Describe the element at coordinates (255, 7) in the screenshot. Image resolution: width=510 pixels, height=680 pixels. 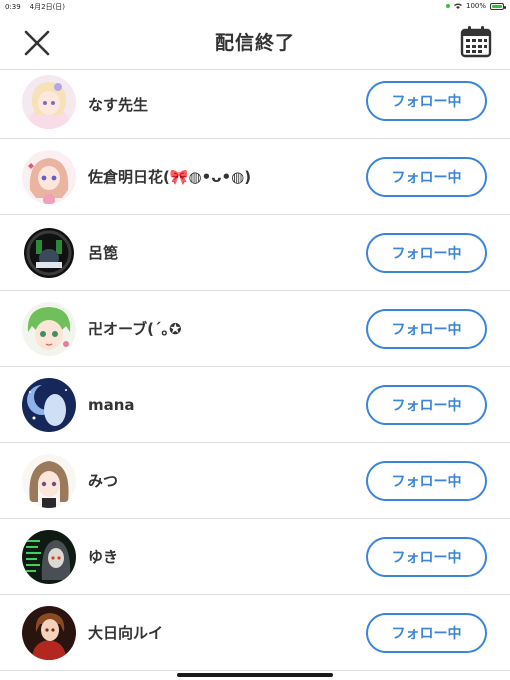
I see `status-bar: 0:39 4月2日(日) 100%` at that location.